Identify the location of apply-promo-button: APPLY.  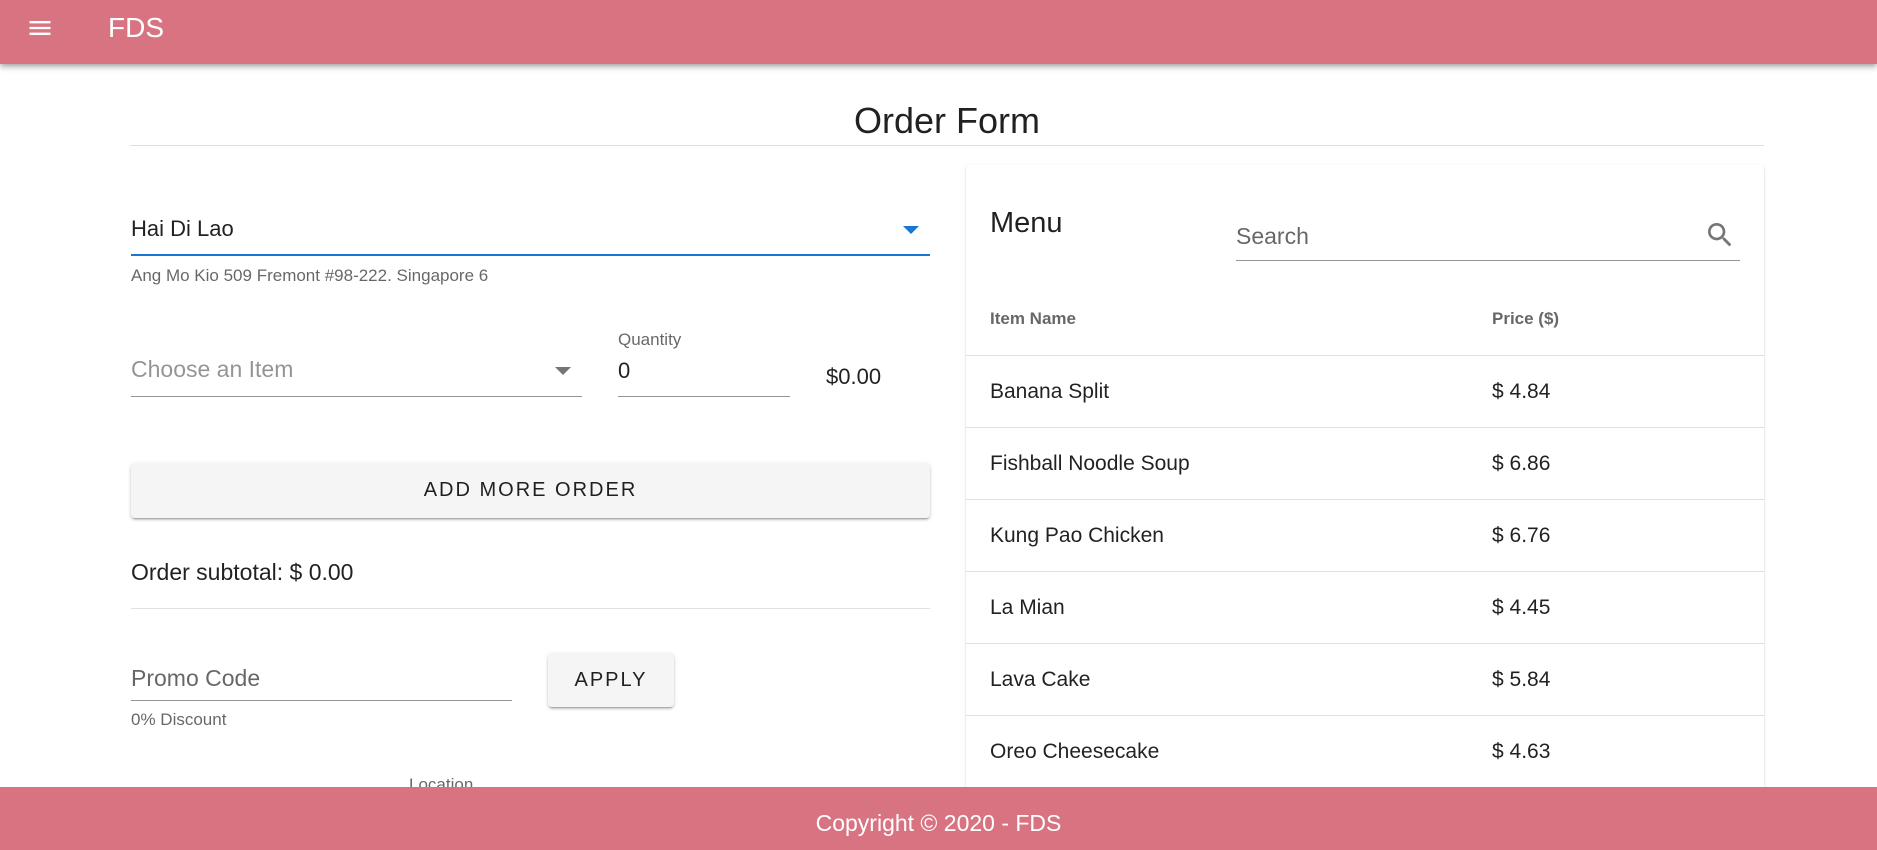
(611, 680).